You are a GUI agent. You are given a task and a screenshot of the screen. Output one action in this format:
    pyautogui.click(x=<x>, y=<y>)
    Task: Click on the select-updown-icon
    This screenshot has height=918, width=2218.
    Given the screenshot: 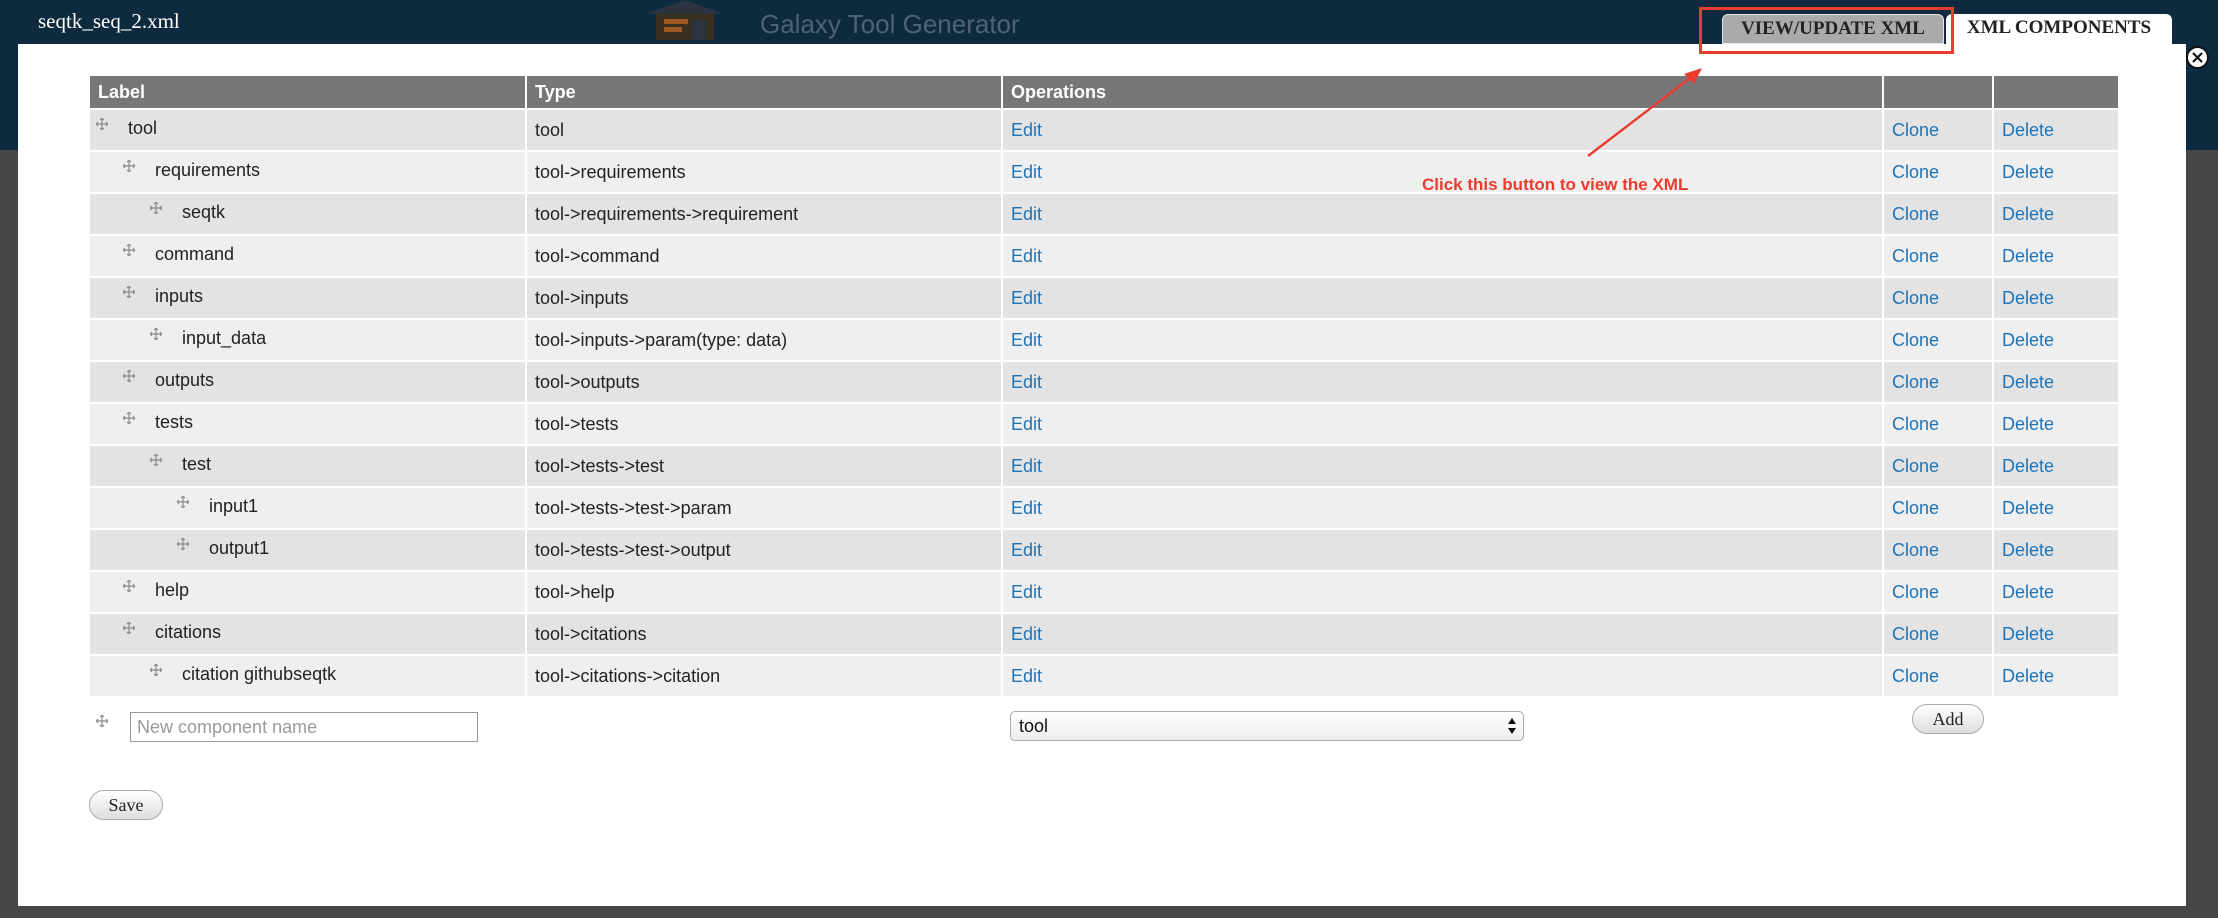 What is the action you would take?
    pyautogui.click(x=1512, y=726)
    